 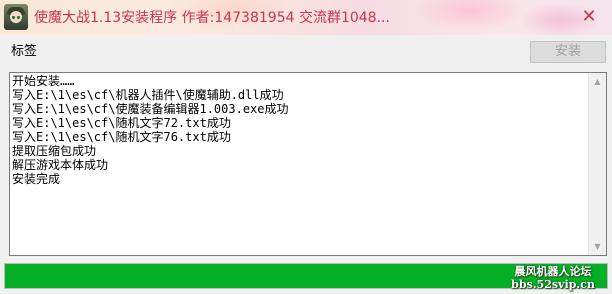 I want to click on watermark-forum-name: 晨风机器人论坛, so click(x=553, y=271).